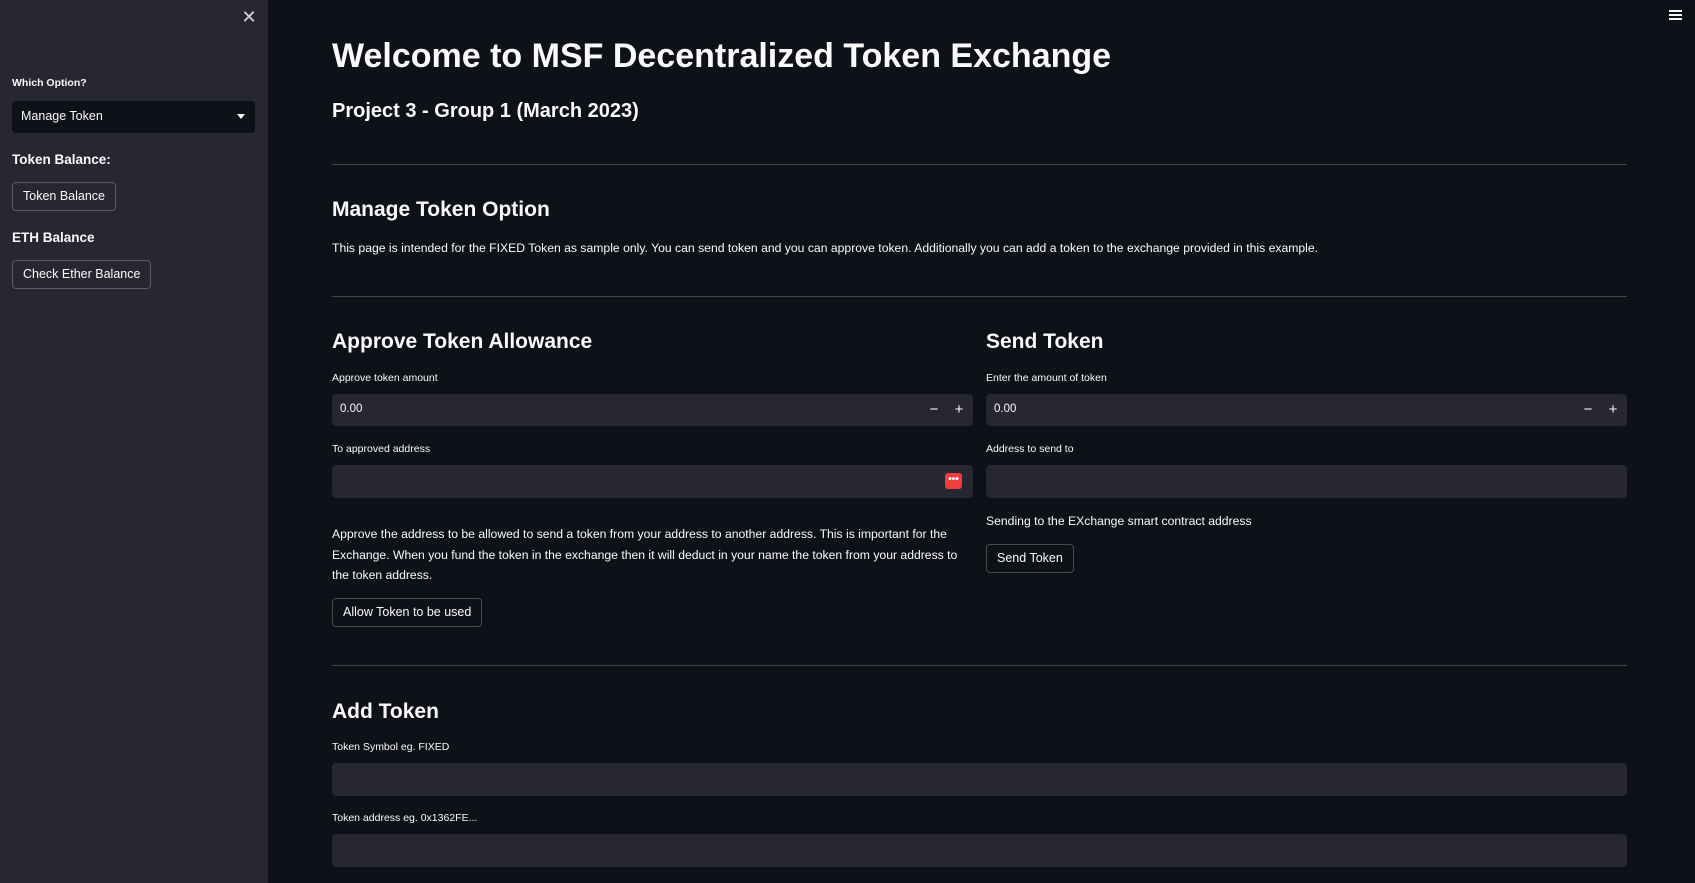  Describe the element at coordinates (407, 612) in the screenshot. I see `allow-token-button: Allow Token to be used` at that location.